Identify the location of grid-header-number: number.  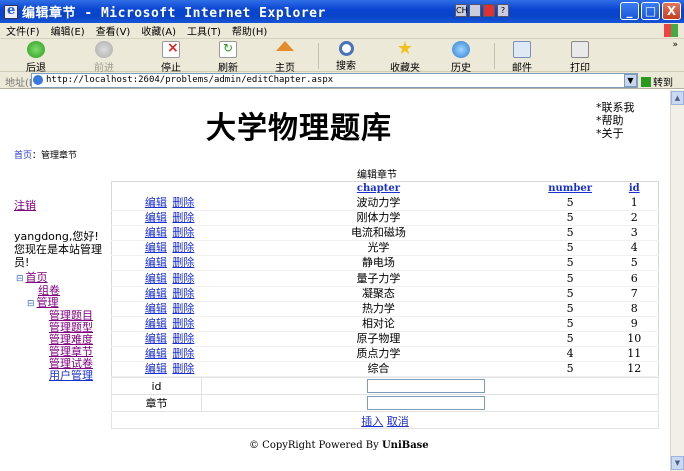
(570, 188).